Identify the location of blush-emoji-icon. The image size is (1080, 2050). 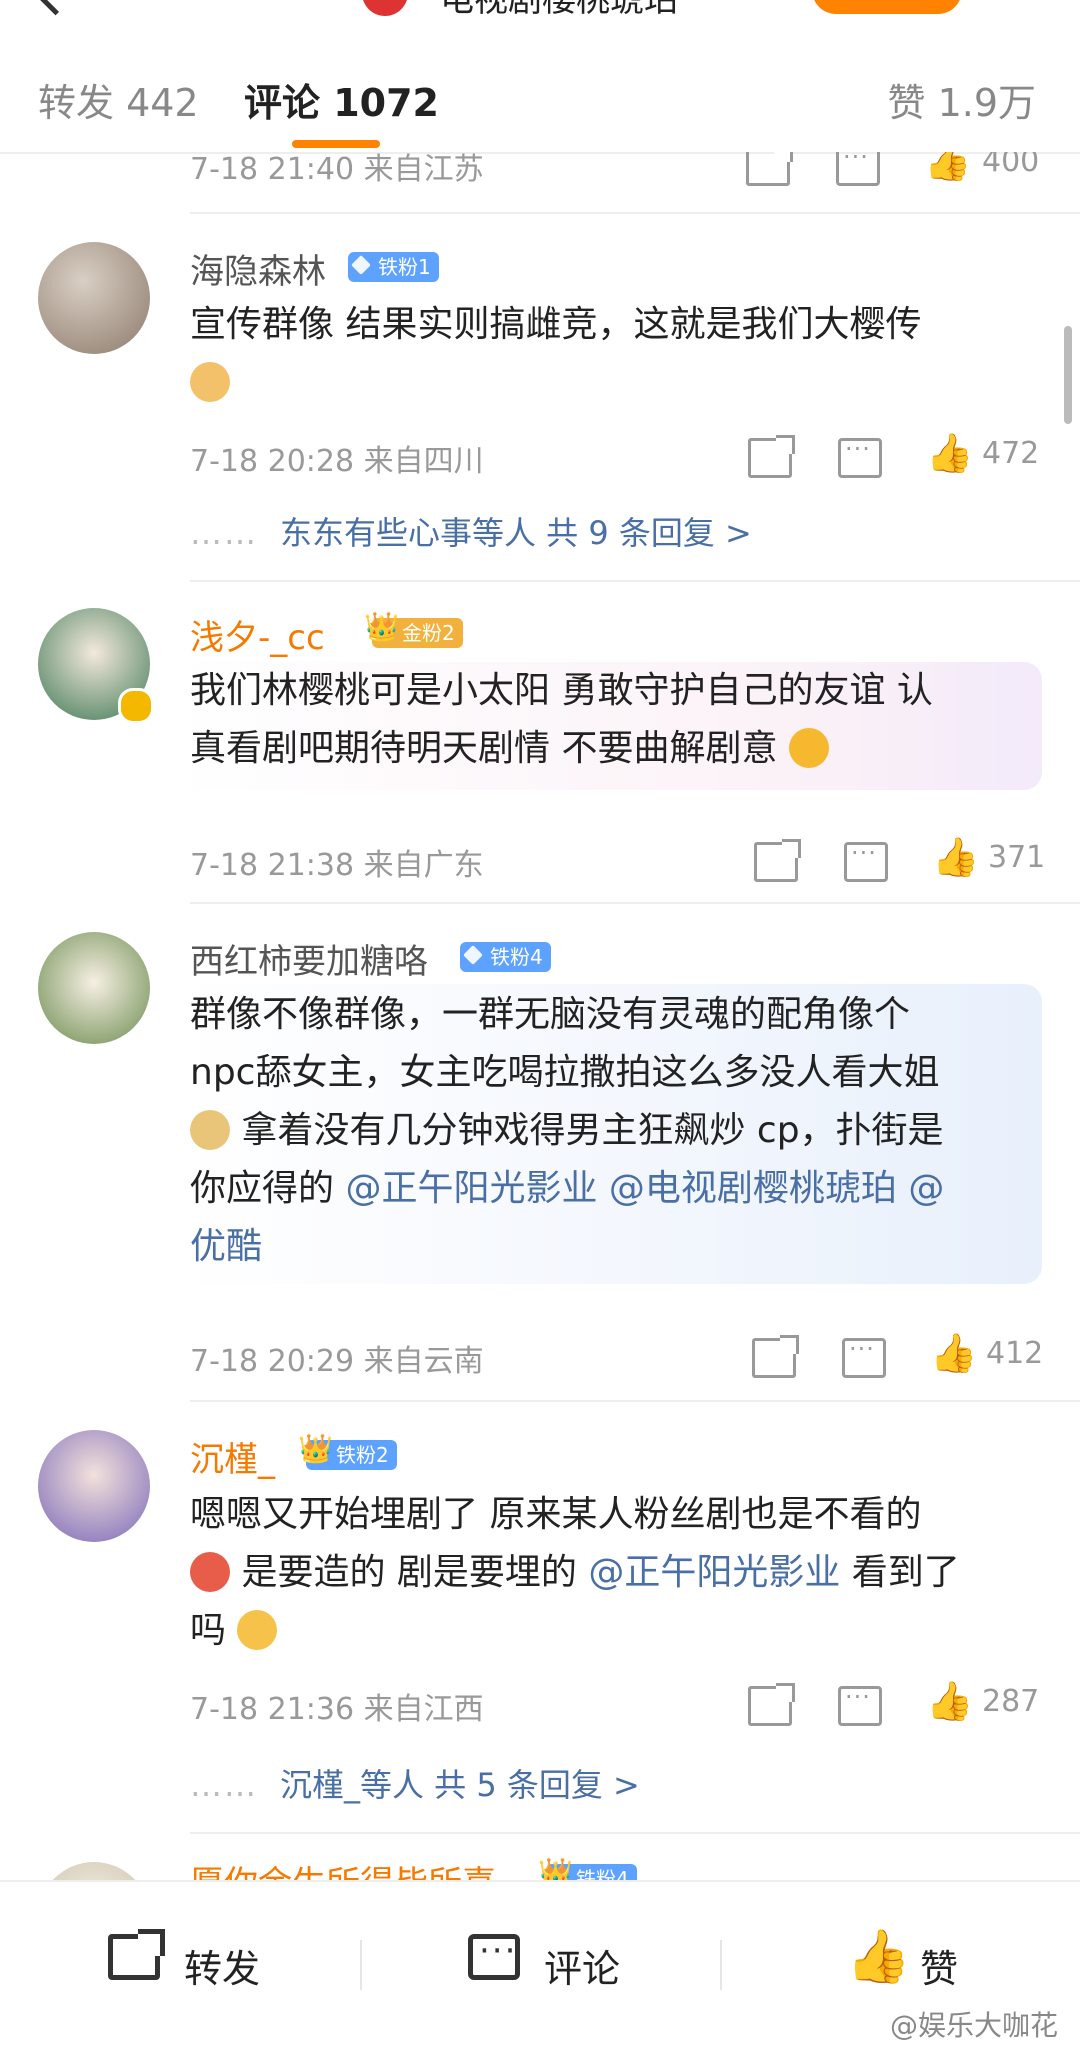
(257, 1630).